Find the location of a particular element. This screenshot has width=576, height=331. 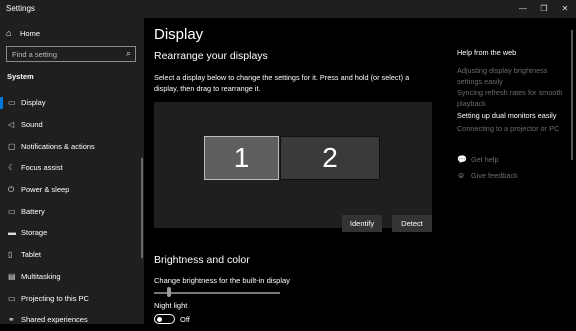

moon-icon: ☾ is located at coordinates (12, 168).